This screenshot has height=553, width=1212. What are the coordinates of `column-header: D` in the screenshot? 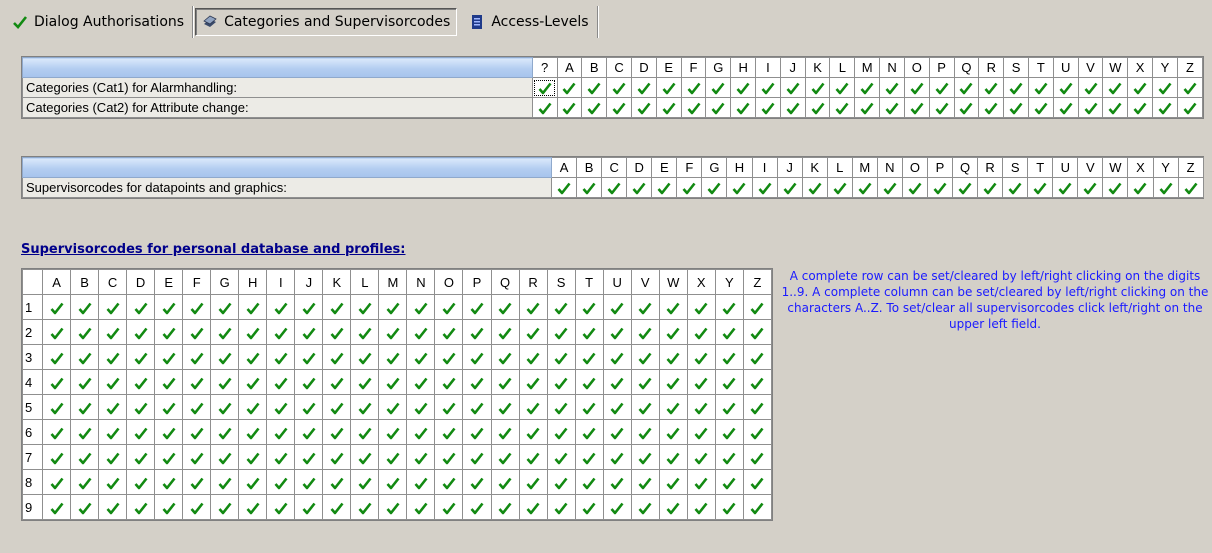 It's located at (141, 282).